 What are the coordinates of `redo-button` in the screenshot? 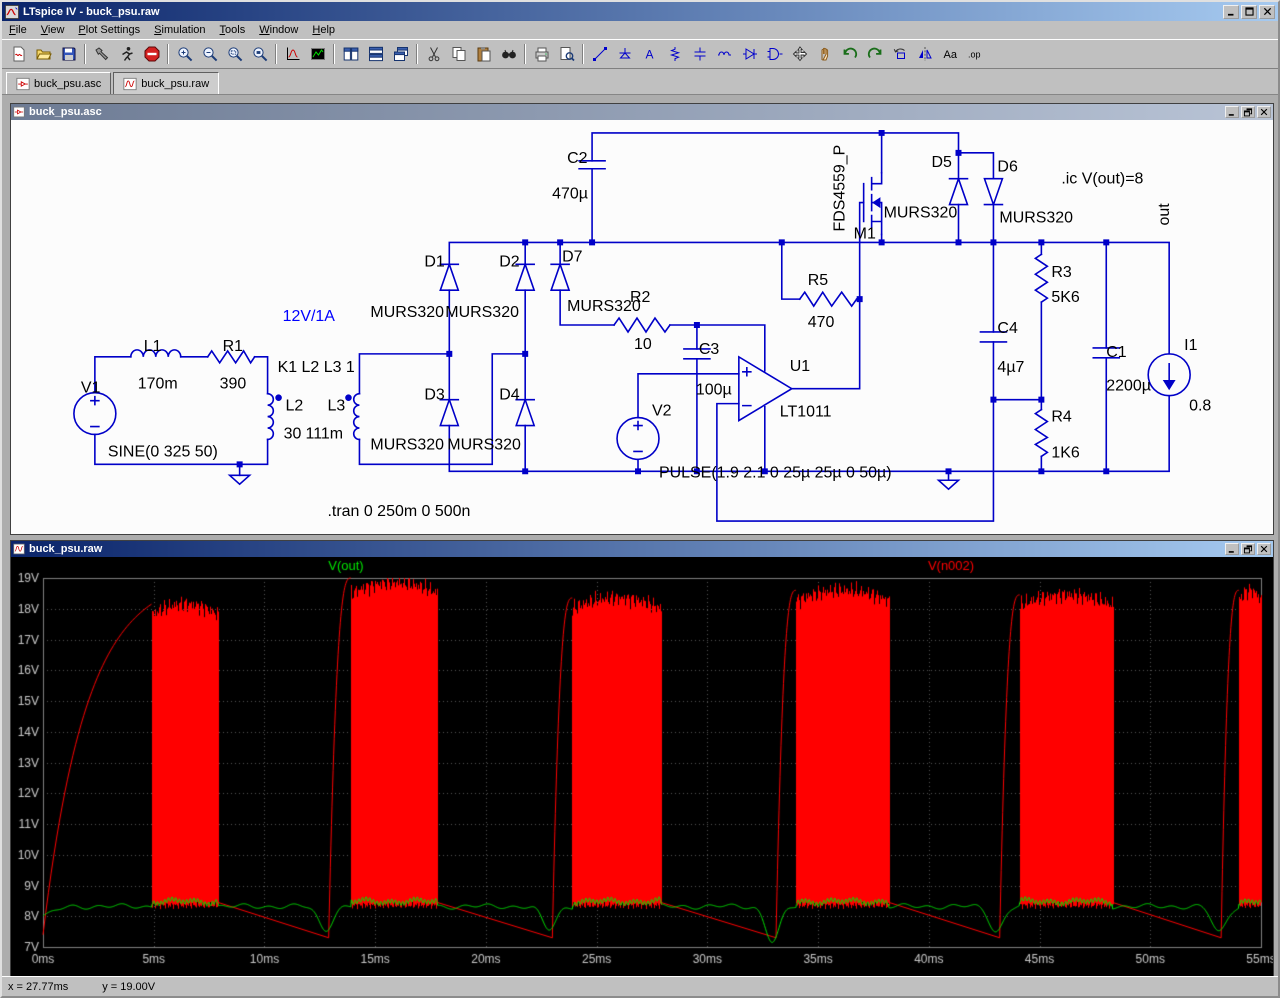 It's located at (874, 54).